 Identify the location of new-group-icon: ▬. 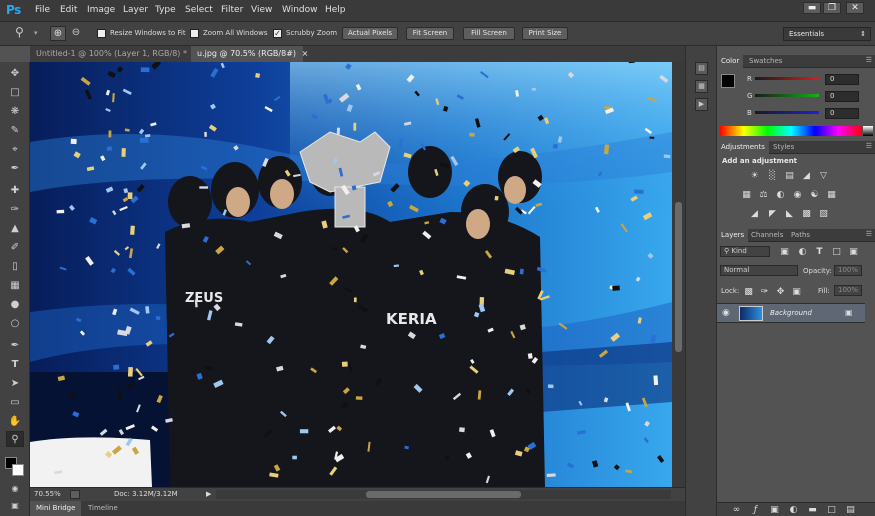
(812, 510).